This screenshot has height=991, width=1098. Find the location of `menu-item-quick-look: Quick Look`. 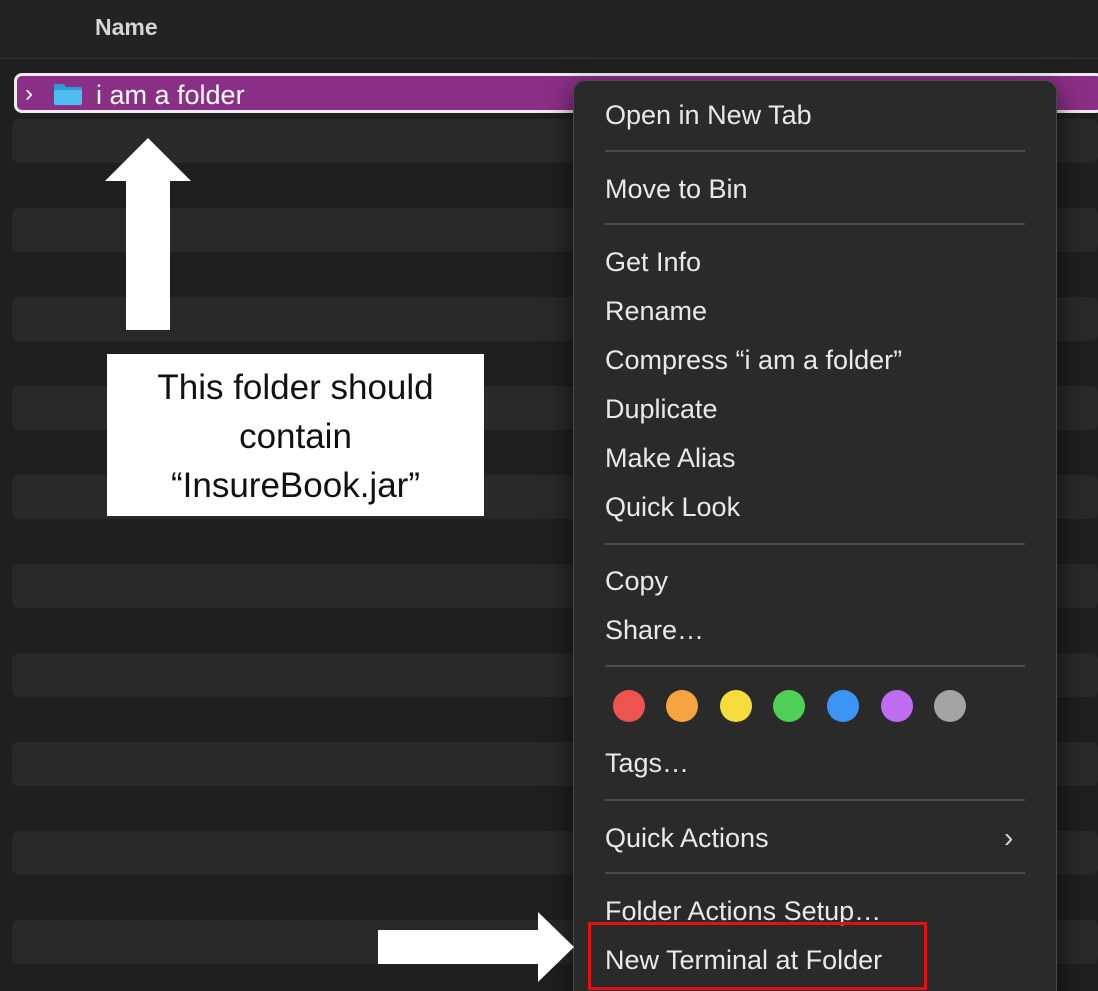

menu-item-quick-look: Quick Look is located at coordinates (672, 507).